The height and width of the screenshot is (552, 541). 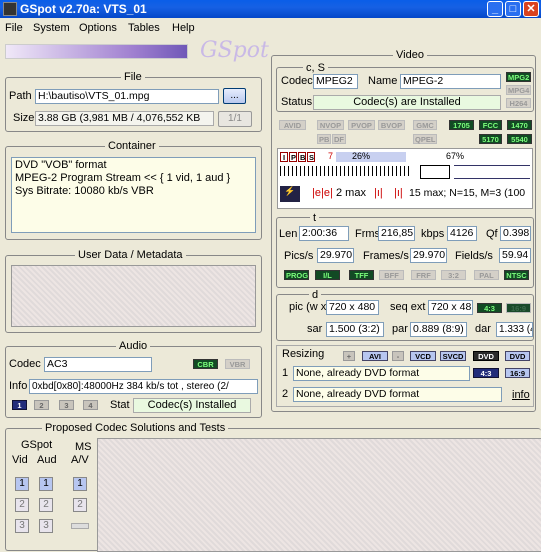 What do you see at coordinates (302, 157) in the screenshot?
I see `frame-type-b: B` at bounding box center [302, 157].